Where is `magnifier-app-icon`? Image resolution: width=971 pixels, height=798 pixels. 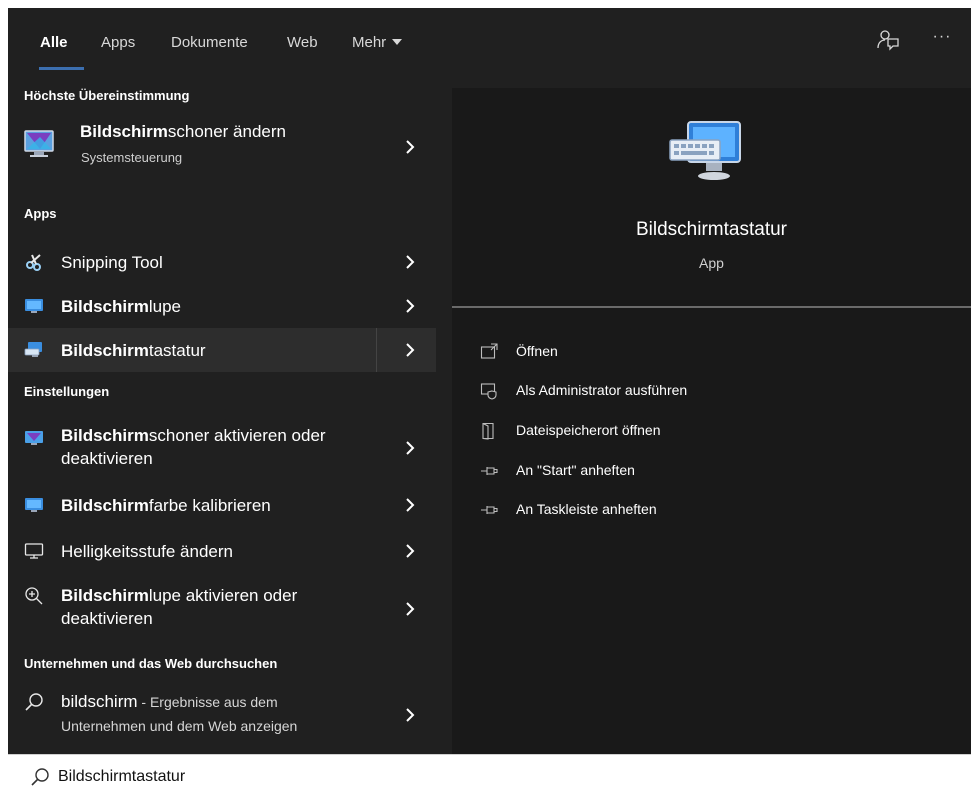 magnifier-app-icon is located at coordinates (34, 306).